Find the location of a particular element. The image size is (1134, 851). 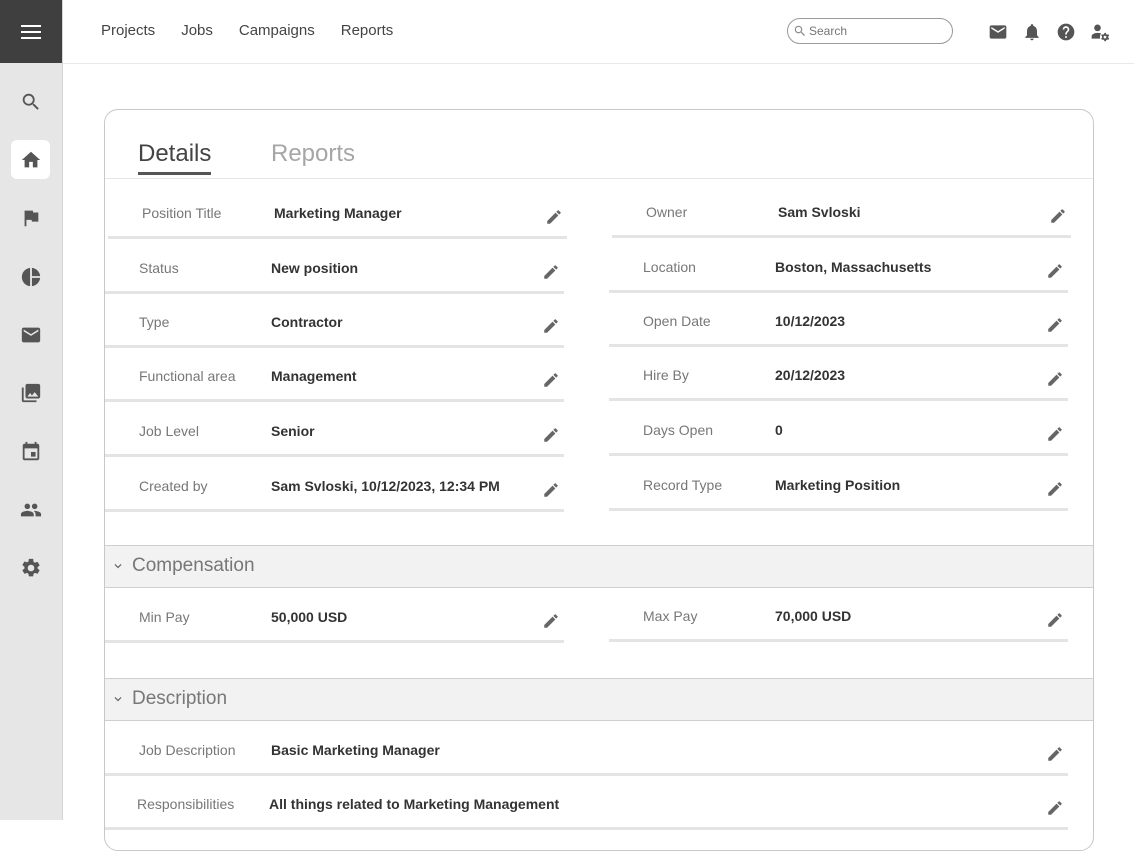

field-label: Hire By is located at coordinates (666, 375).